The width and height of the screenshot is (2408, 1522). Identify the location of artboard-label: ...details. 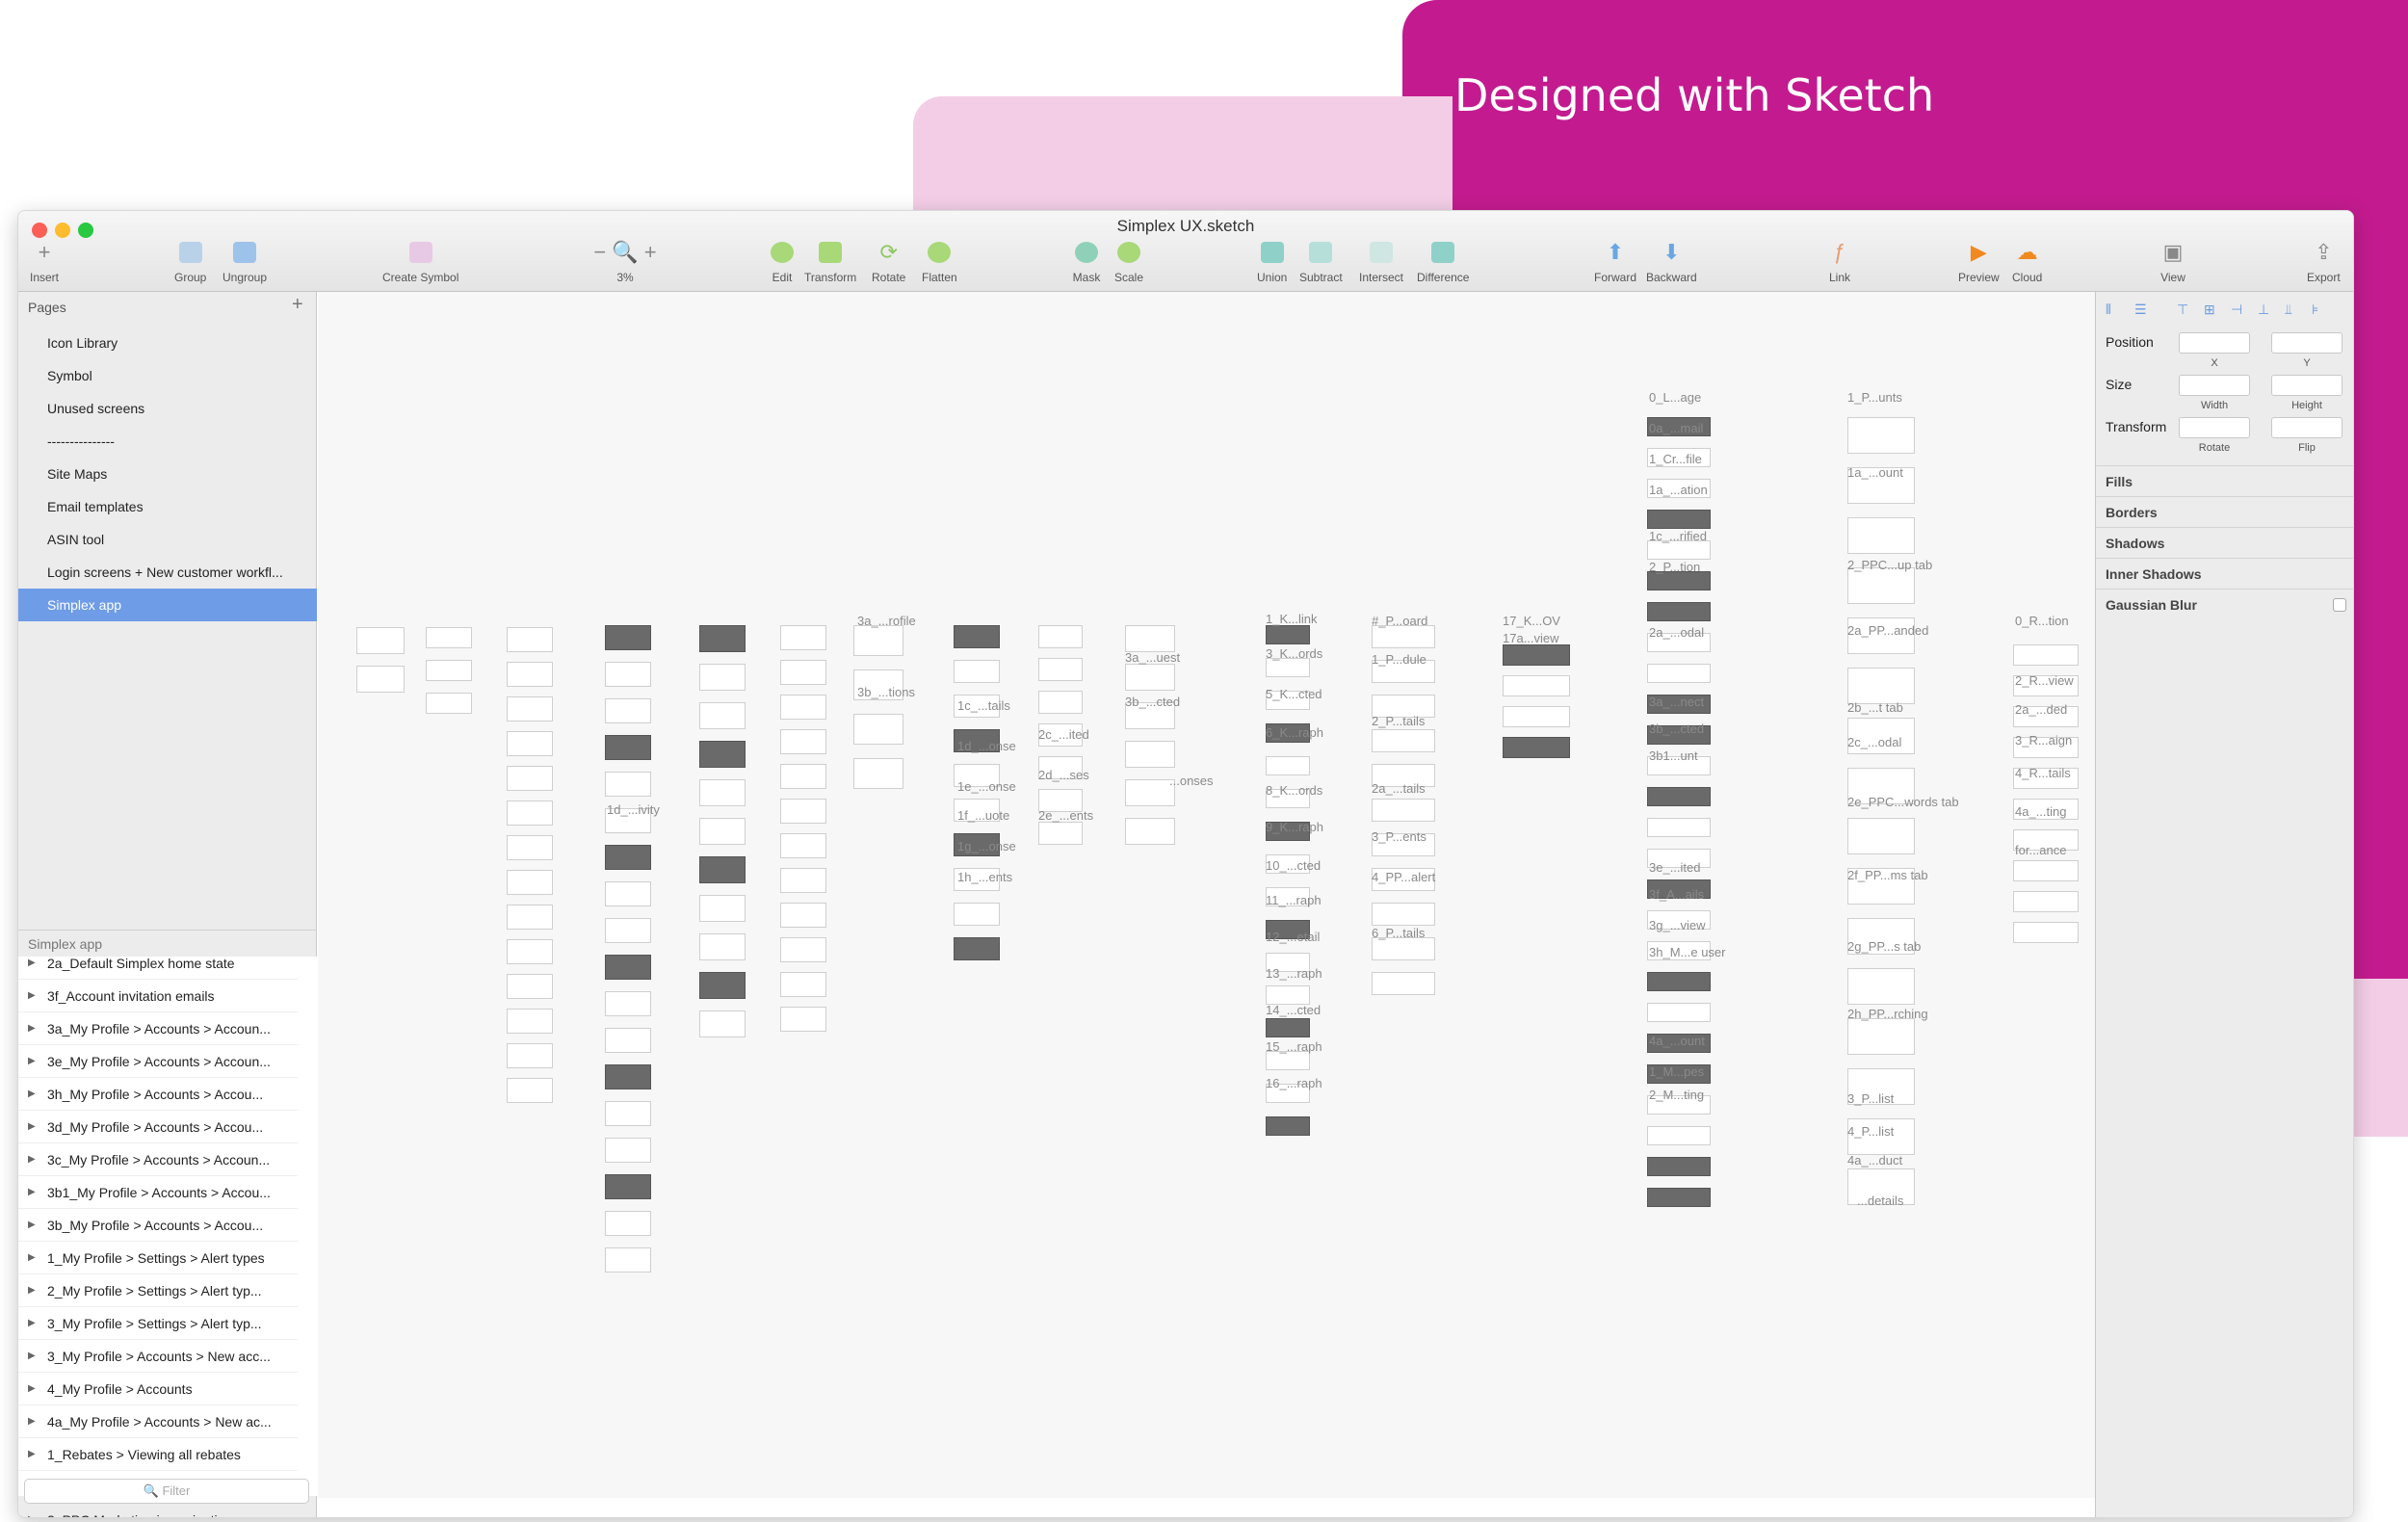
(1880, 1201).